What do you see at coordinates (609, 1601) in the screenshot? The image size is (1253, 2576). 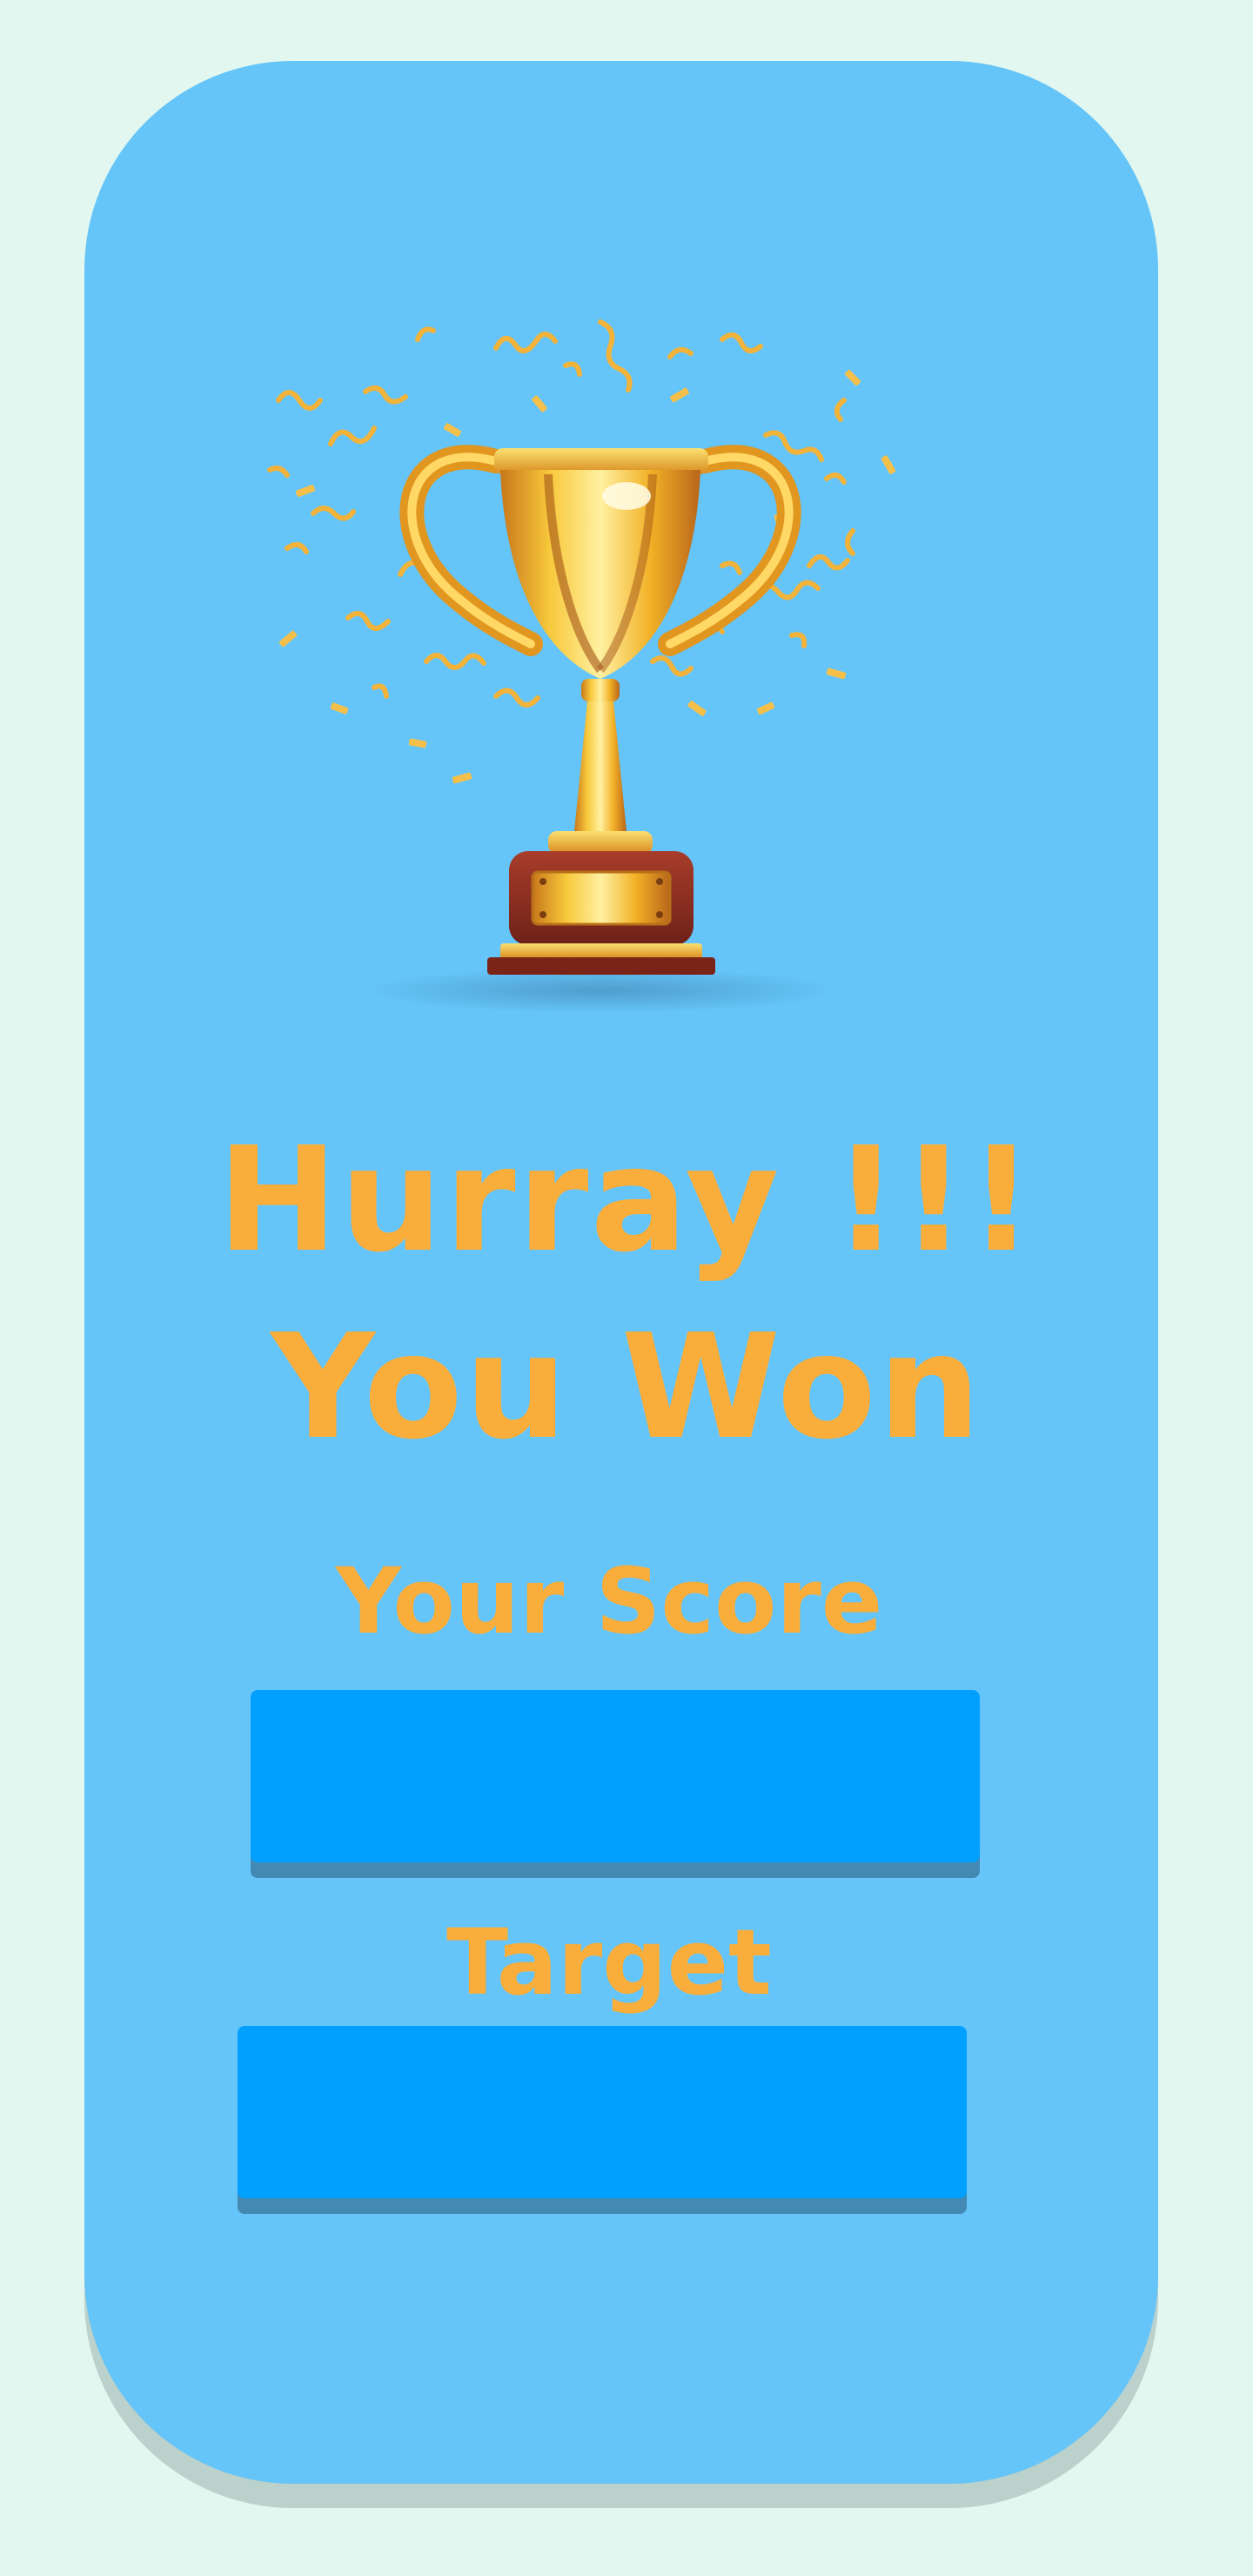 I see `score-label: Your Score` at bounding box center [609, 1601].